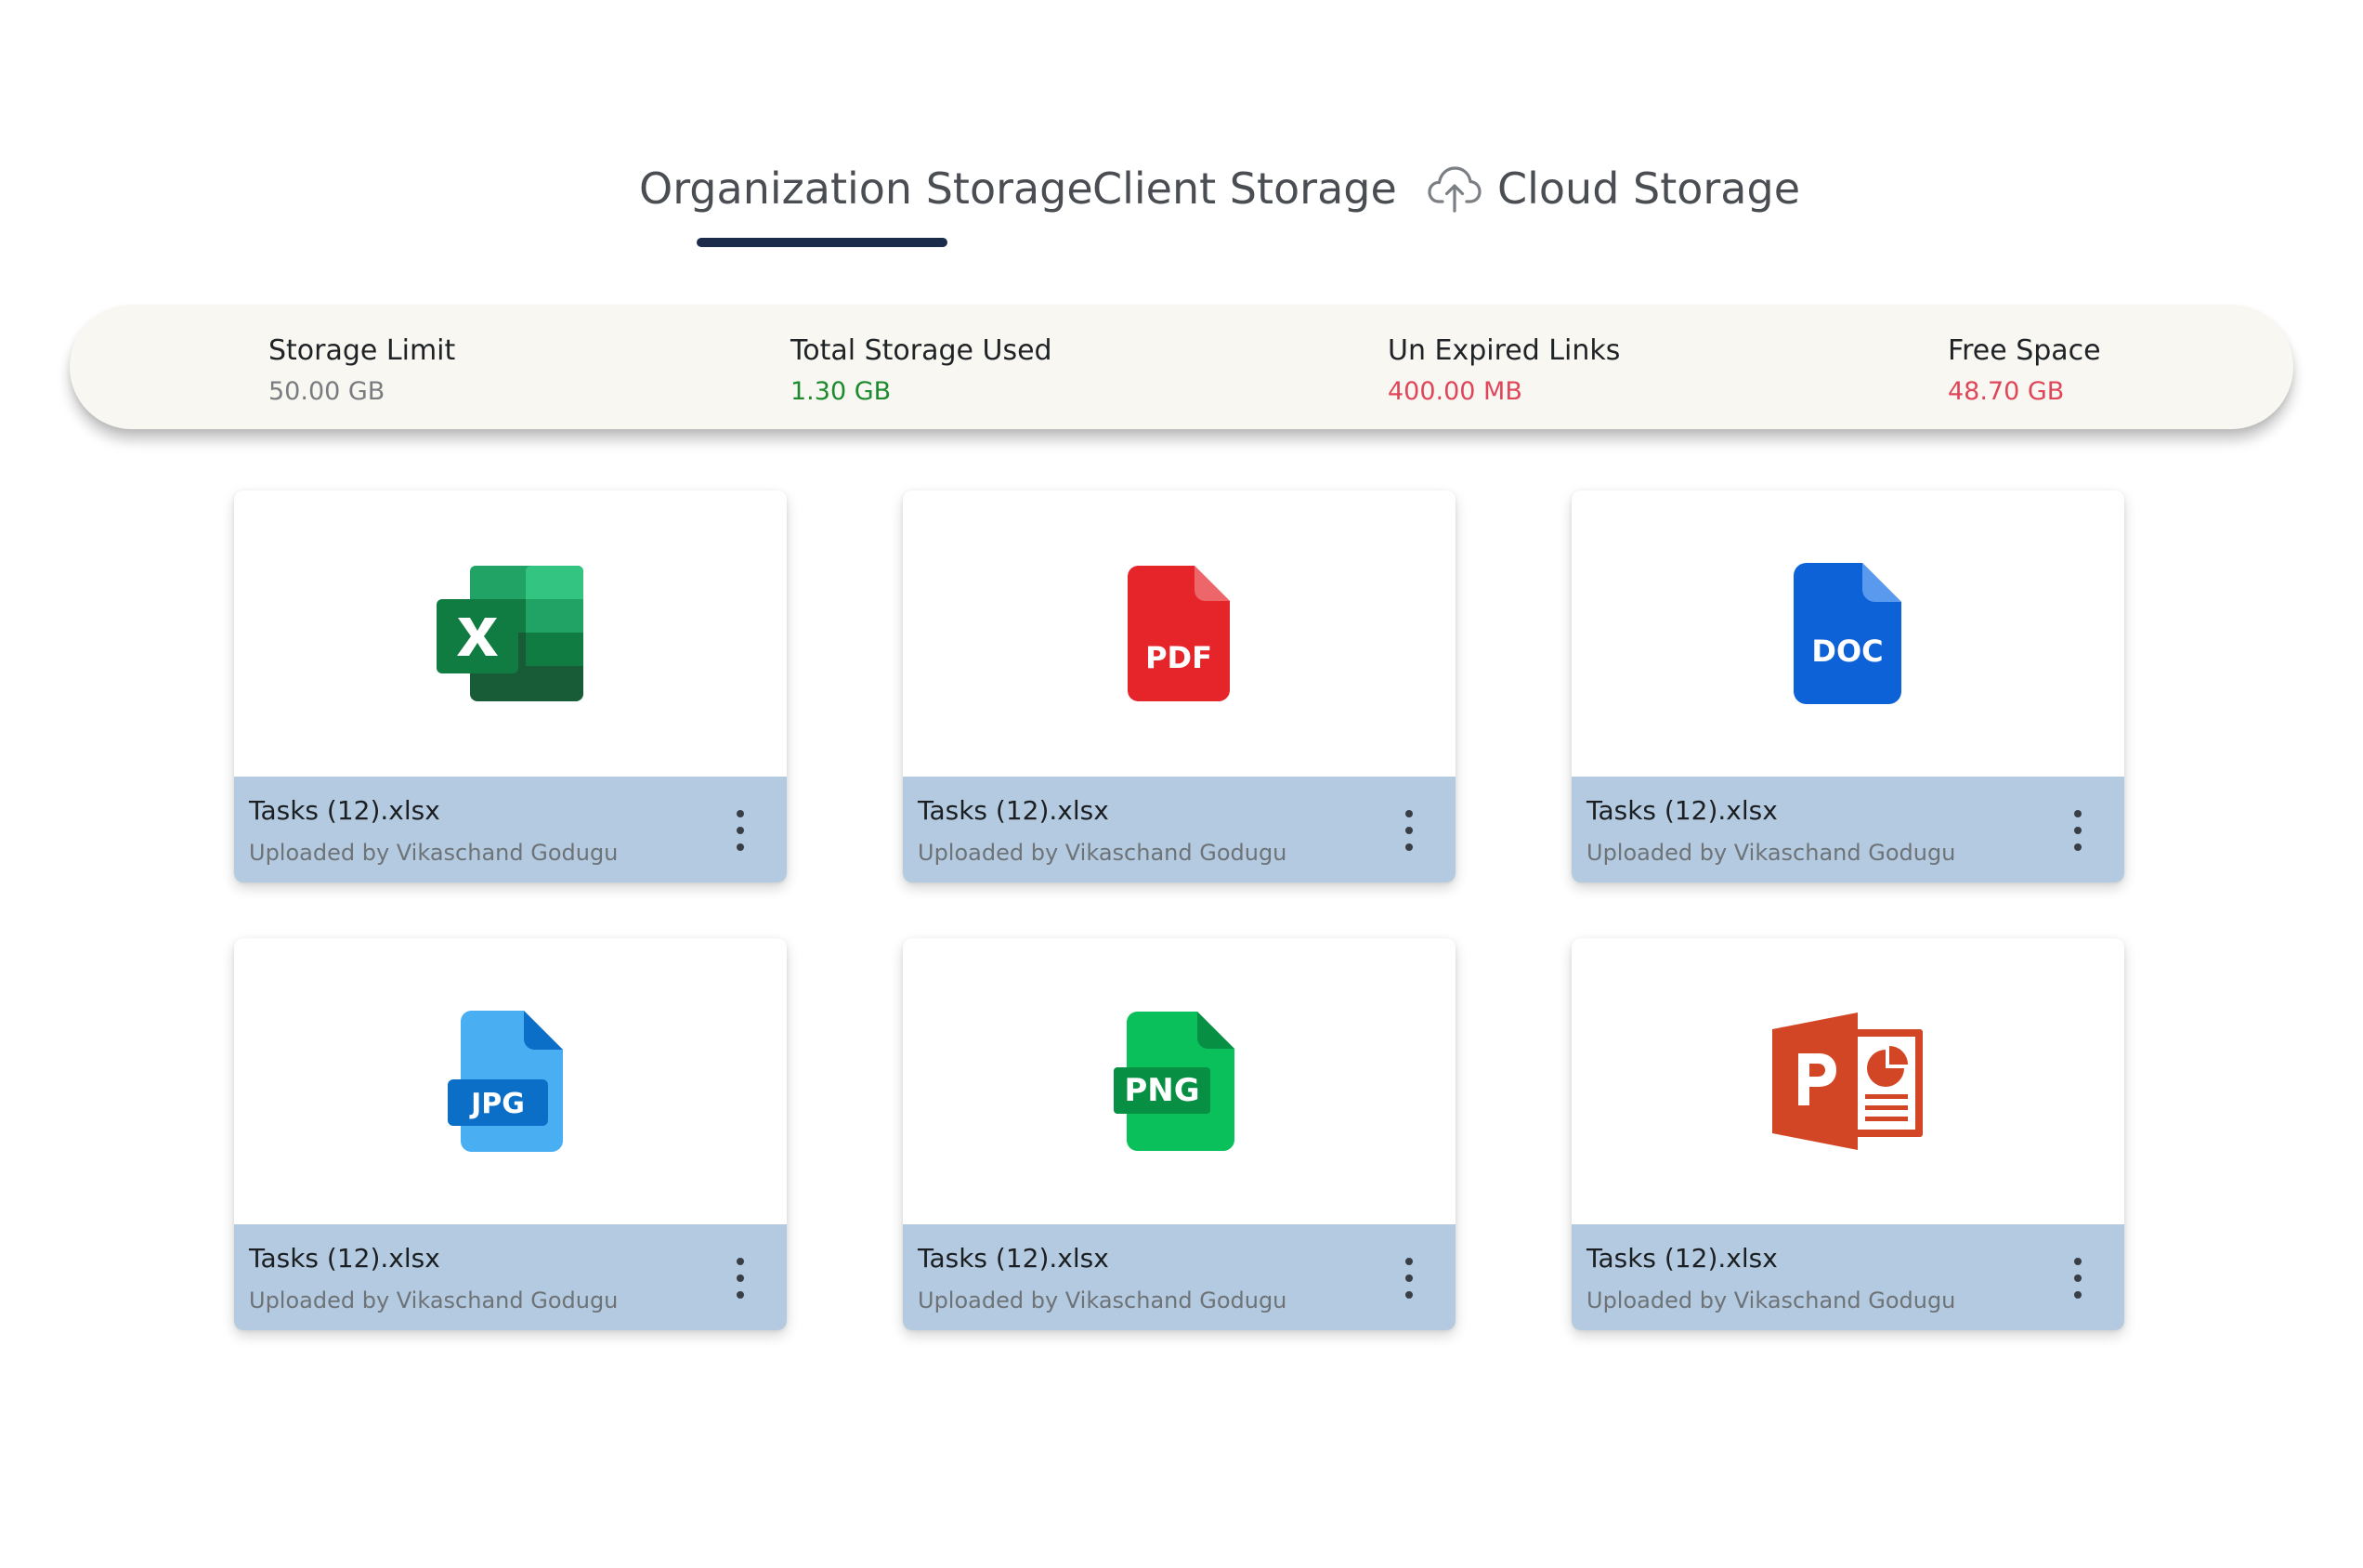 Image resolution: width=2363 pixels, height=1568 pixels. What do you see at coordinates (2024, 372) in the screenshot?
I see `stat-free-space: Free Space 48.70 GB` at bounding box center [2024, 372].